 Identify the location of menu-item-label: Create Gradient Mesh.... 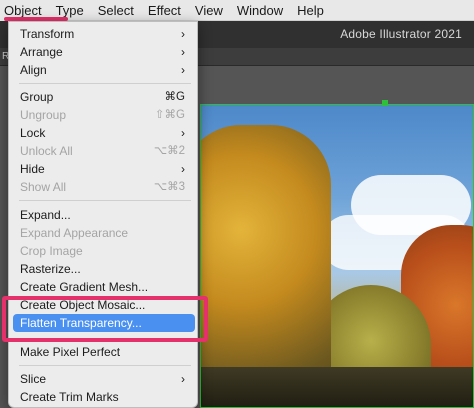
(84, 287).